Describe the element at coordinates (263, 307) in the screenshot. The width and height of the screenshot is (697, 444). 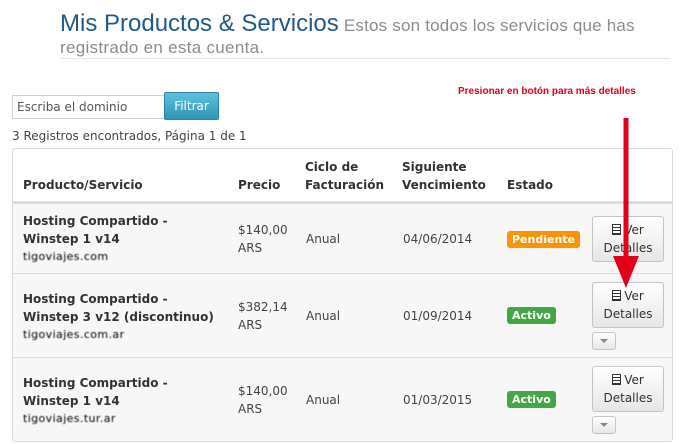
I see `price-amount: $382,14` at that location.